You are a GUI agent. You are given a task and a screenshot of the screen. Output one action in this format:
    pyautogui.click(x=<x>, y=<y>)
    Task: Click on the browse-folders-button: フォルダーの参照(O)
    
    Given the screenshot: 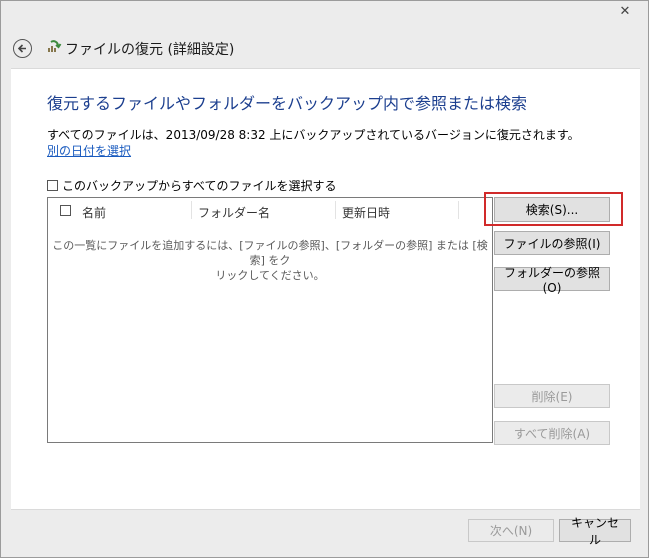 What is the action you would take?
    pyautogui.click(x=552, y=280)
    